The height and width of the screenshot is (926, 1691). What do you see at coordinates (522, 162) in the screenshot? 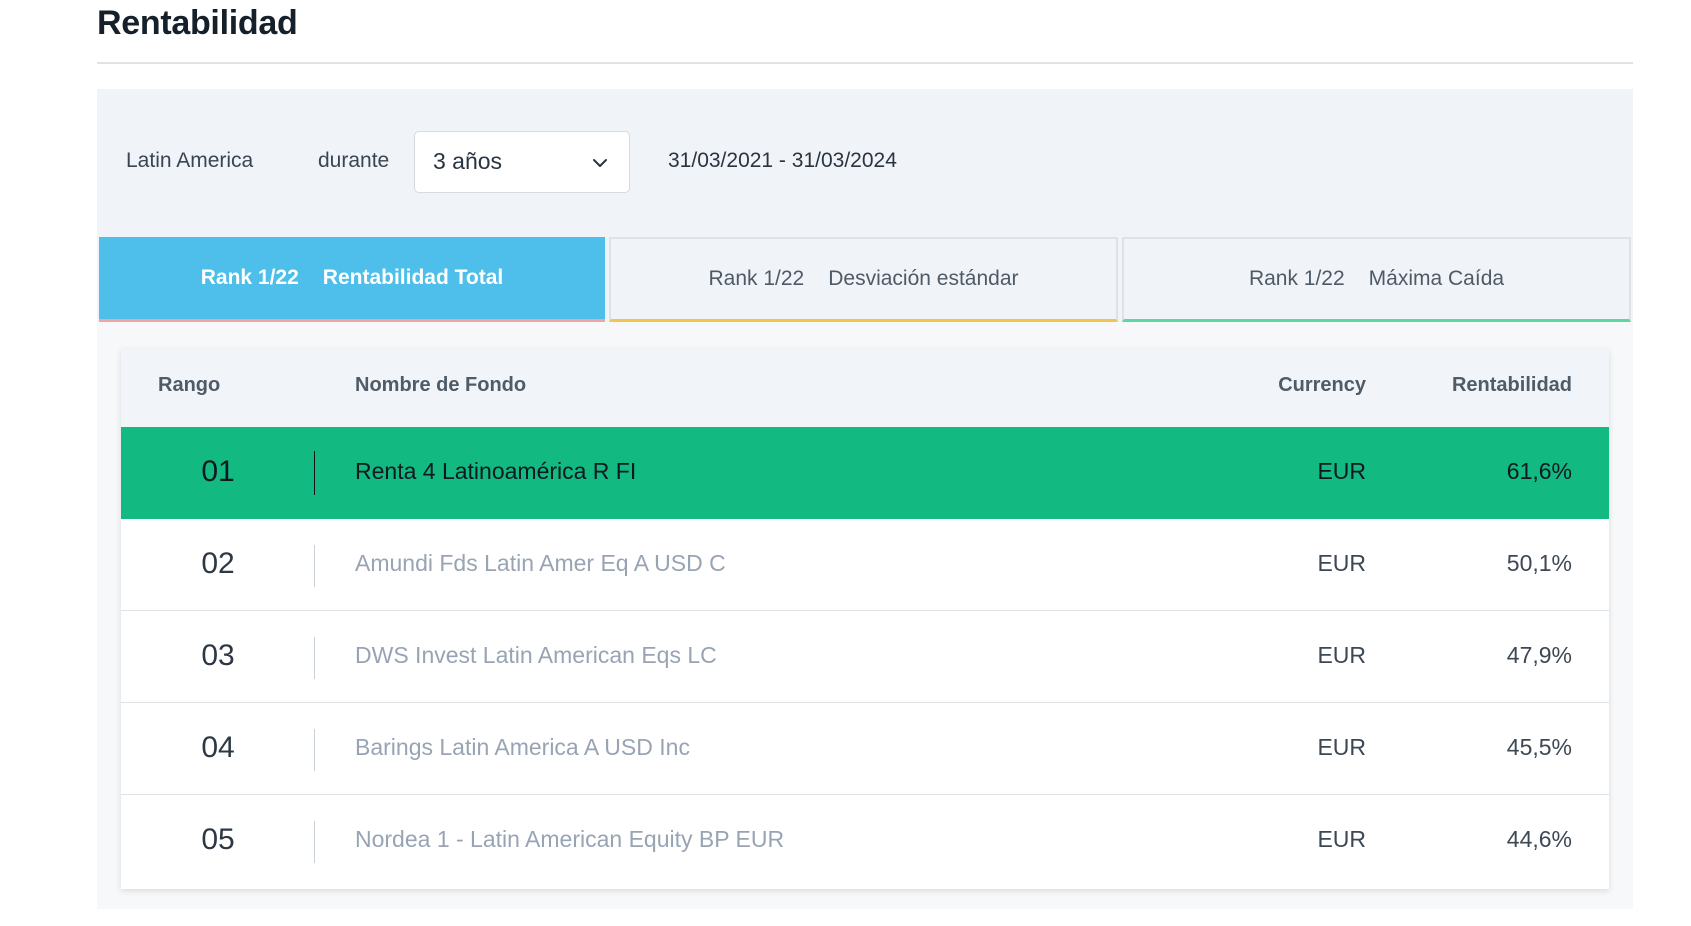
I see `period-select: 3 años` at bounding box center [522, 162].